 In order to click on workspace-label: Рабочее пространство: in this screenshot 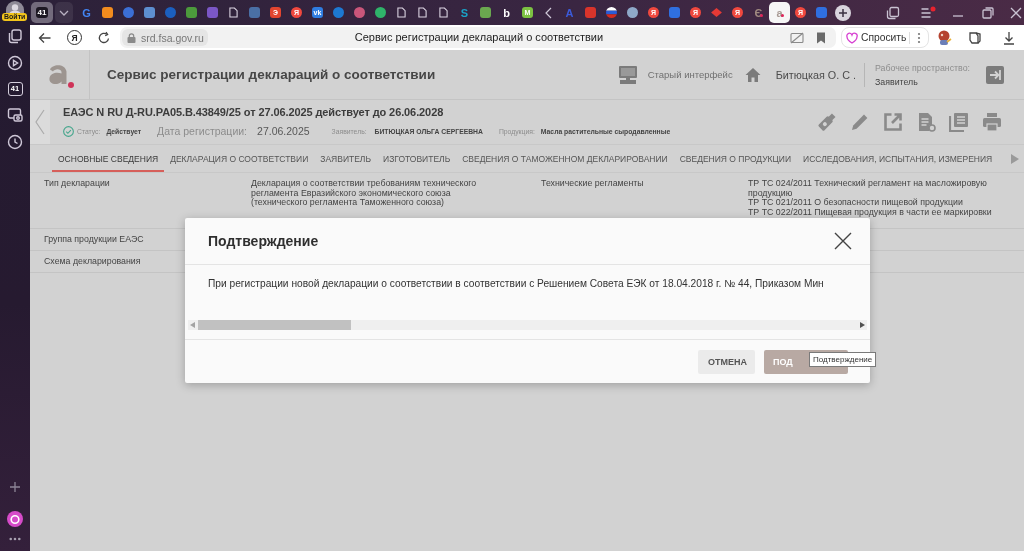, I will do `click(922, 67)`.